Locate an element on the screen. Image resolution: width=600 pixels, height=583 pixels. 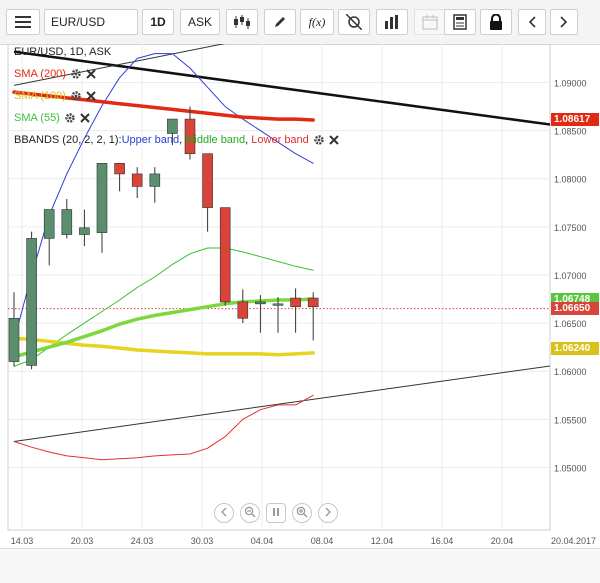
x-tick-label: 20.03 is located at coordinates (82, 541).